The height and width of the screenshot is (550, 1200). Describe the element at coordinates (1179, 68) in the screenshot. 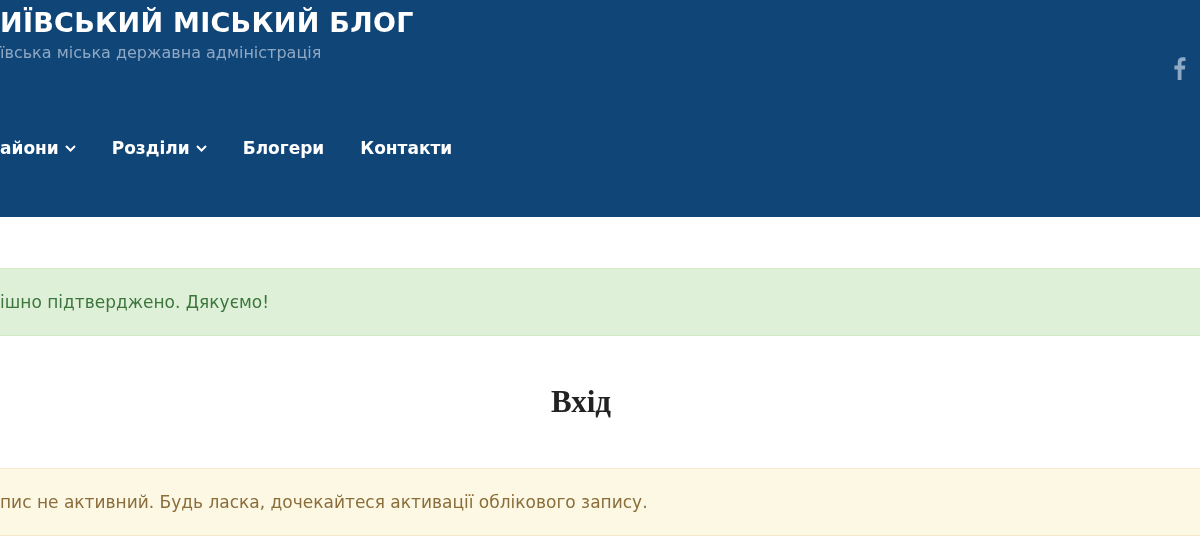

I see `facebook-icon` at that location.